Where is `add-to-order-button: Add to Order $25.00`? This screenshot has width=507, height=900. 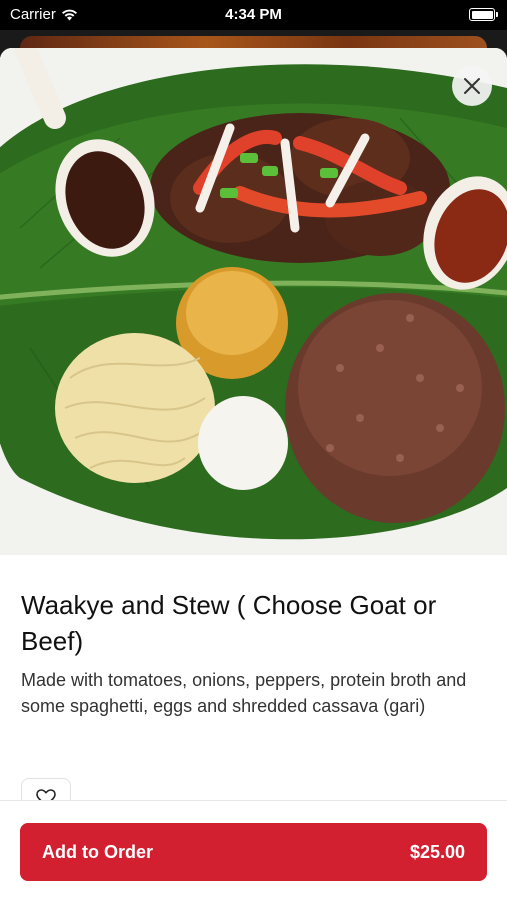 add-to-order-button: Add to Order $25.00 is located at coordinates (253, 852).